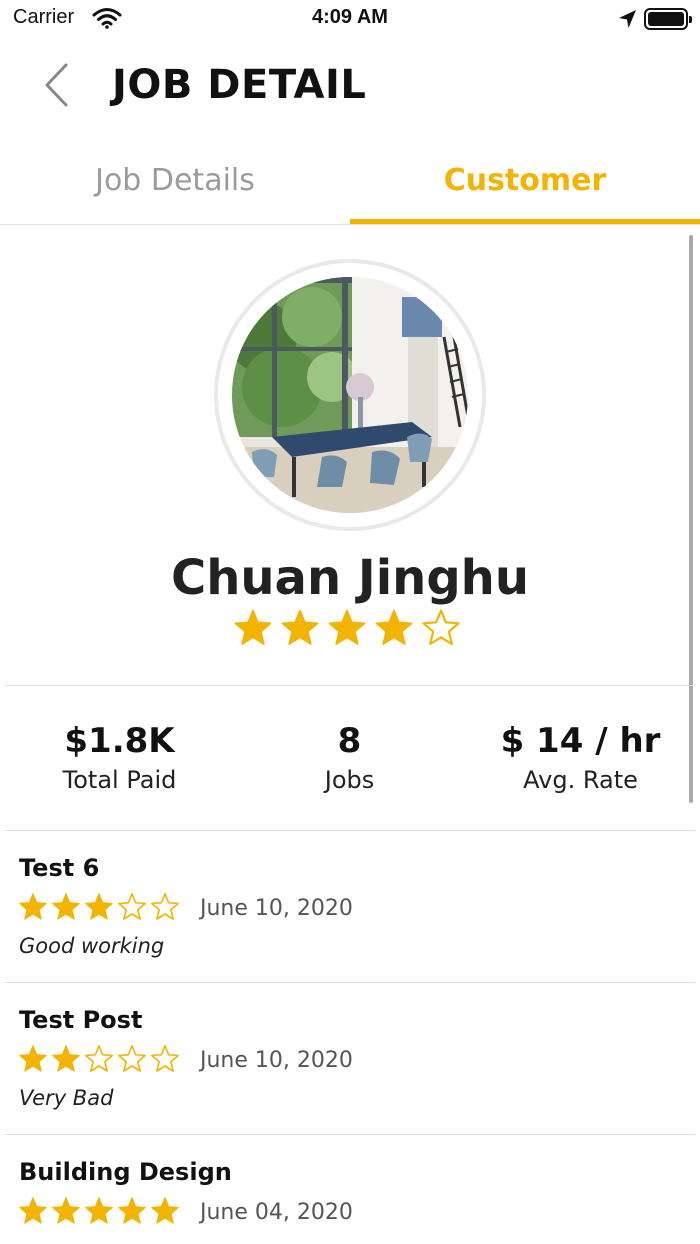 The image size is (700, 1244). I want to click on page-title: JOB DETAIL, so click(239, 85).